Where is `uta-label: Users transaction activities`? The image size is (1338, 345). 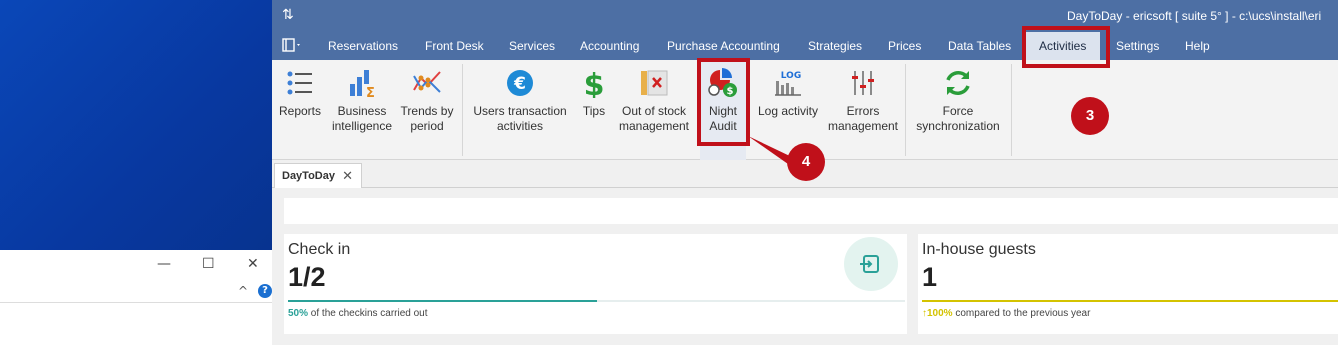
uta-label: Users transaction activities is located at coordinates (520, 119).